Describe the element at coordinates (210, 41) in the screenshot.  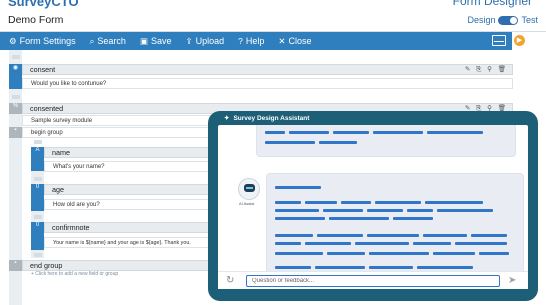
I see `upload-label: Upload` at that location.